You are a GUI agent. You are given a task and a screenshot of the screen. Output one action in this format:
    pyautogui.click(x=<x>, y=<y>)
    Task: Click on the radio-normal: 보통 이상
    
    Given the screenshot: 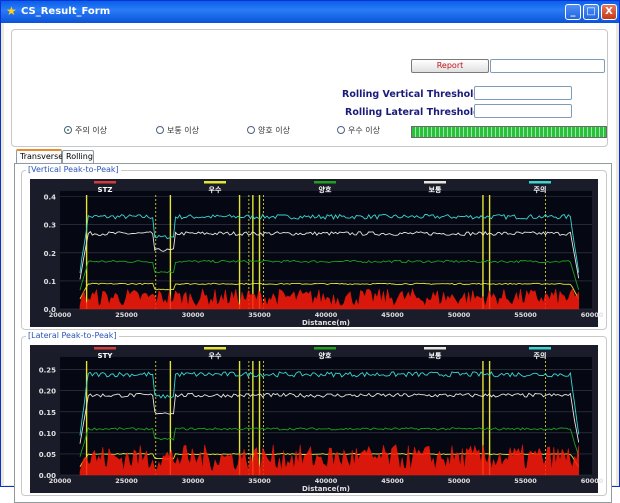 What is the action you would take?
    pyautogui.click(x=177, y=130)
    